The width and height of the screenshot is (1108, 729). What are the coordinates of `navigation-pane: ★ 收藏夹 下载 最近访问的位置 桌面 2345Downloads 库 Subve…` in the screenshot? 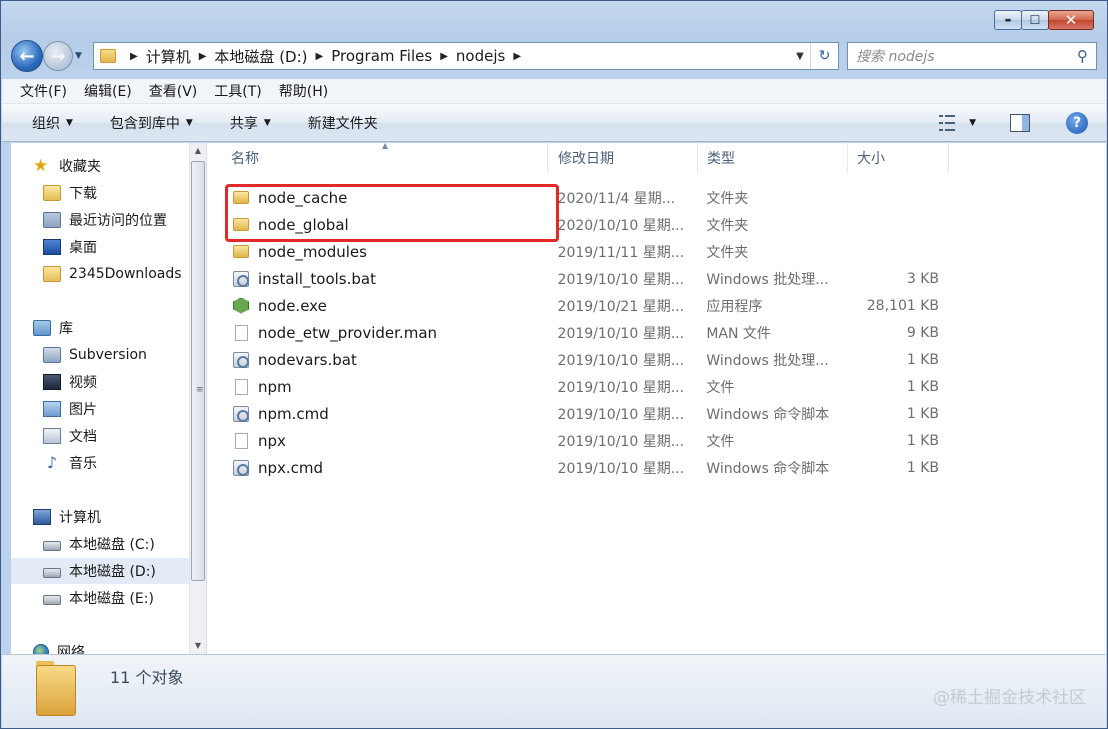 It's located at (109, 398).